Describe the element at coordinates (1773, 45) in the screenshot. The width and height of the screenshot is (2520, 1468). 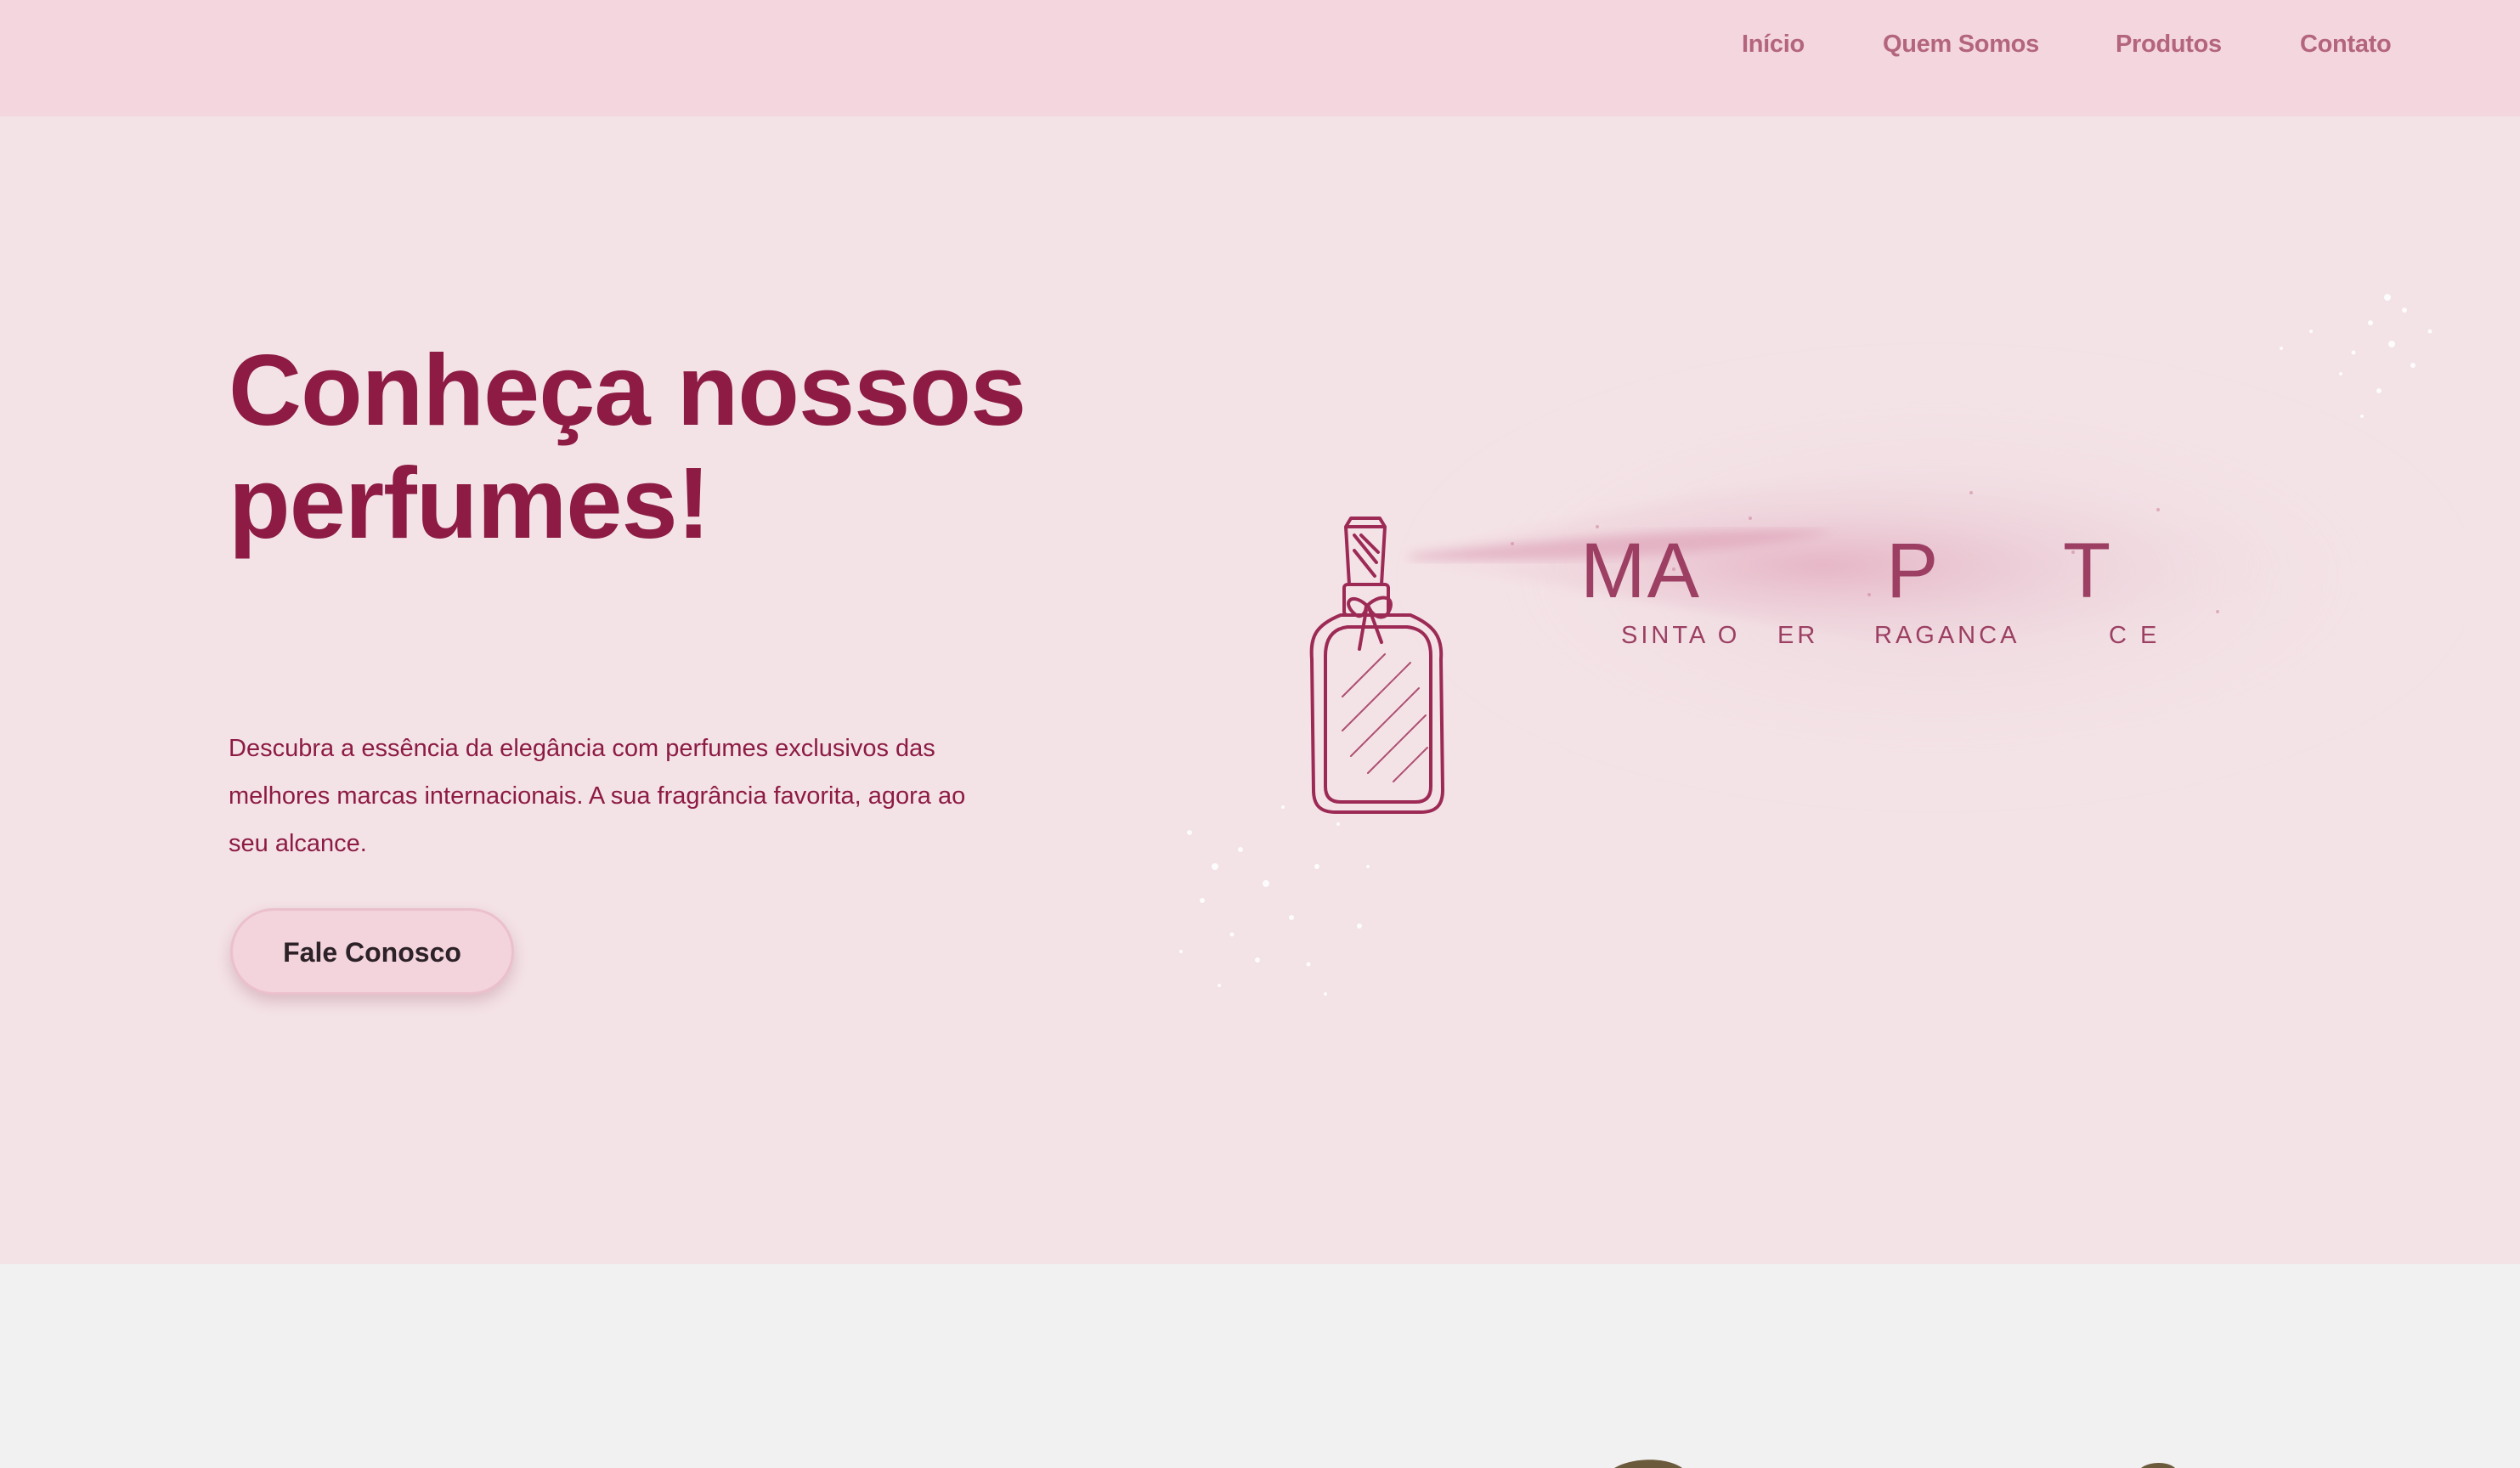
I see `nav-link-inicio: Início` at that location.